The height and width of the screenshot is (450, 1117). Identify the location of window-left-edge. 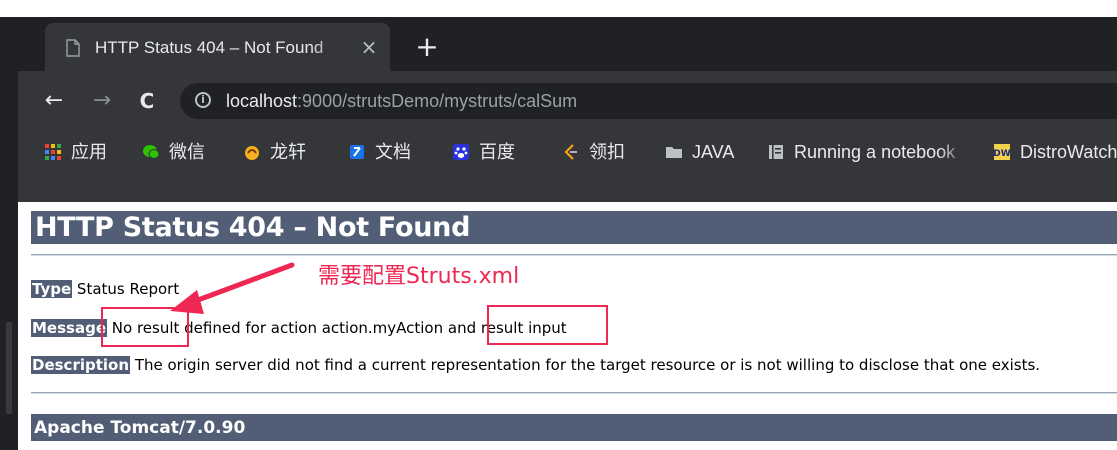
(9, 233).